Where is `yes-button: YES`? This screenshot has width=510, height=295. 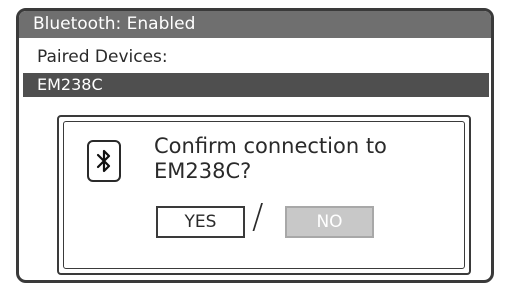
yes-button: YES is located at coordinates (200, 222).